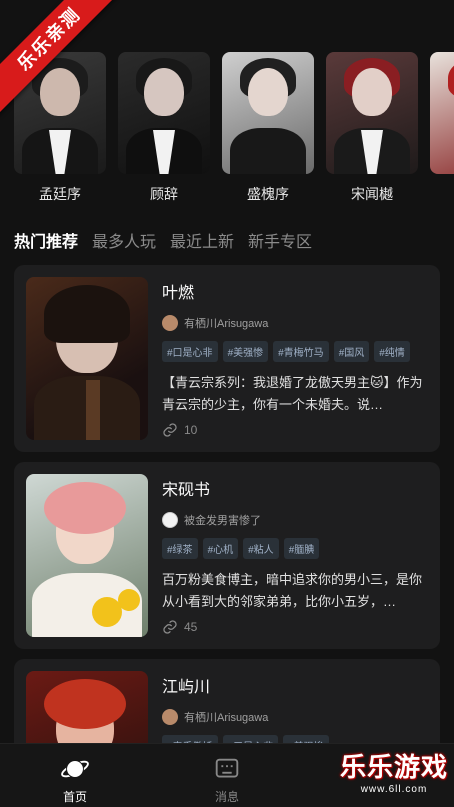  I want to click on ribbon-text: 乐乐亲测, so click(60, 59).